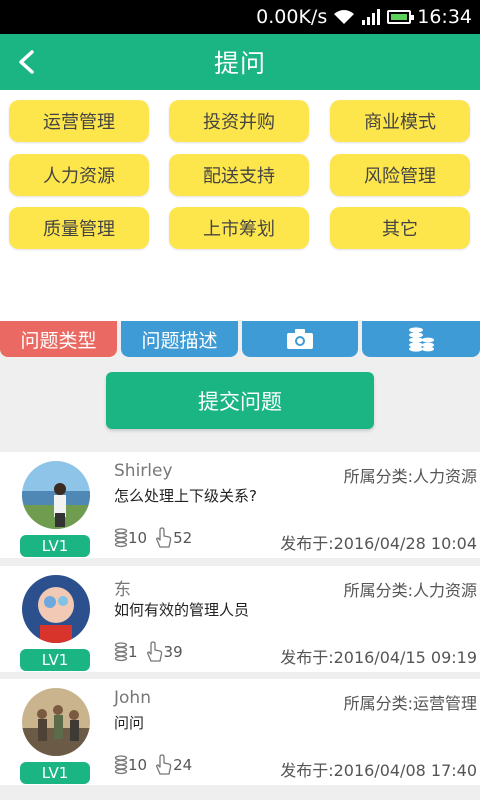 This screenshot has height=800, width=480. What do you see at coordinates (378, 770) in the screenshot?
I see `publish-date: 发布于:2016/04/08 17:40` at bounding box center [378, 770].